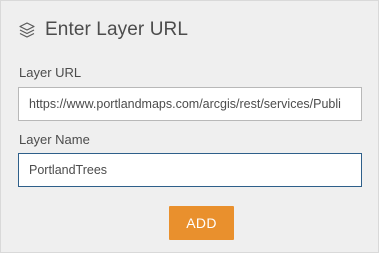  I want to click on layer-url-label: Layer URL, so click(50, 72).